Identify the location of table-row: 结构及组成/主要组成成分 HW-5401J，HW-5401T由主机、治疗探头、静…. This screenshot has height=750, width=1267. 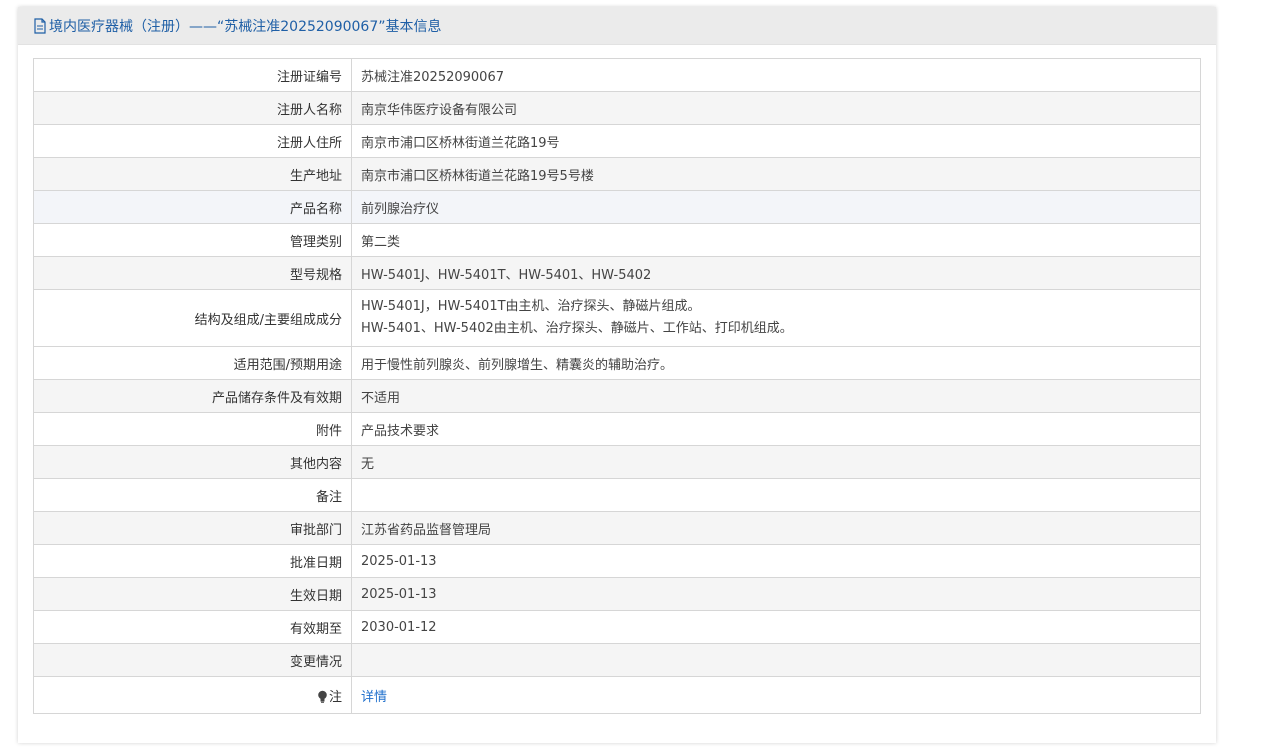
(617, 318).